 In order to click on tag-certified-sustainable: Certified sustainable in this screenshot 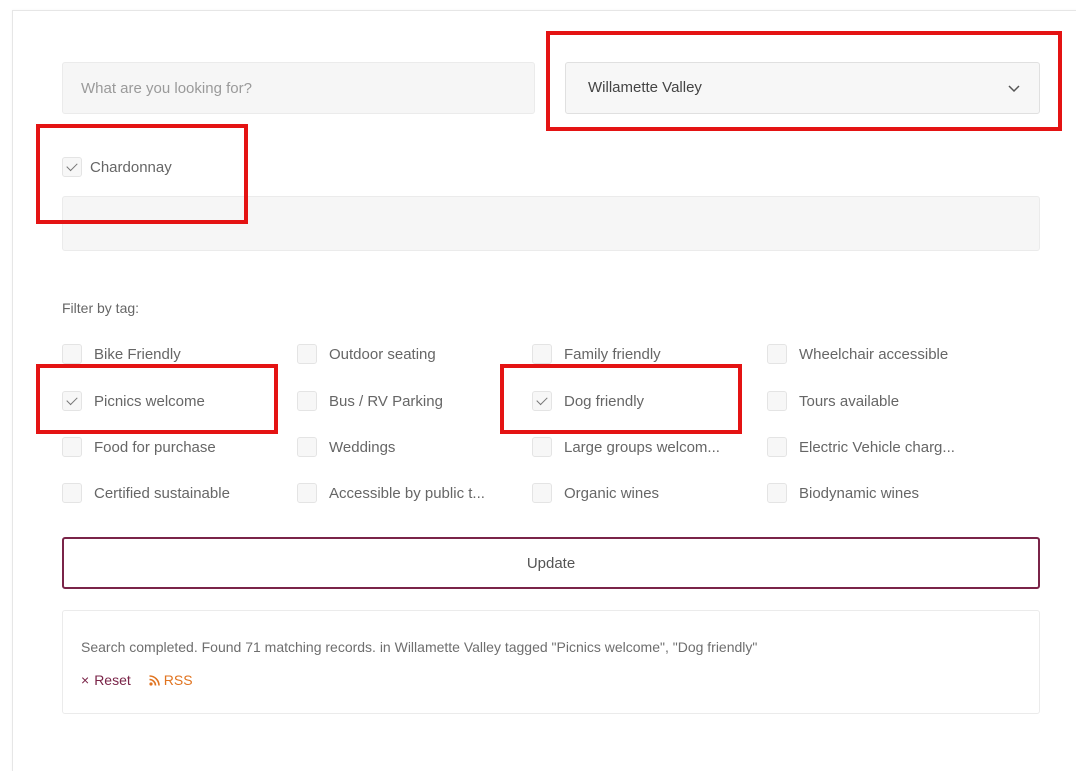, I will do `click(174, 493)`.